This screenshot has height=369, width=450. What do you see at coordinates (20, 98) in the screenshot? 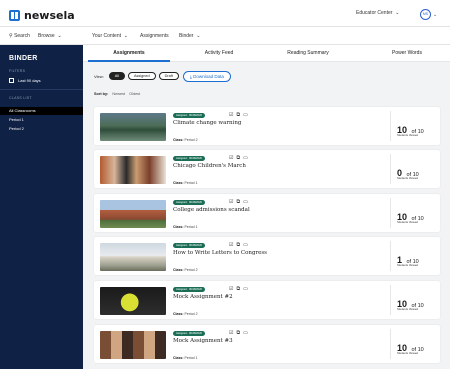
I see `class-list-label: CLASS LIST` at bounding box center [20, 98].